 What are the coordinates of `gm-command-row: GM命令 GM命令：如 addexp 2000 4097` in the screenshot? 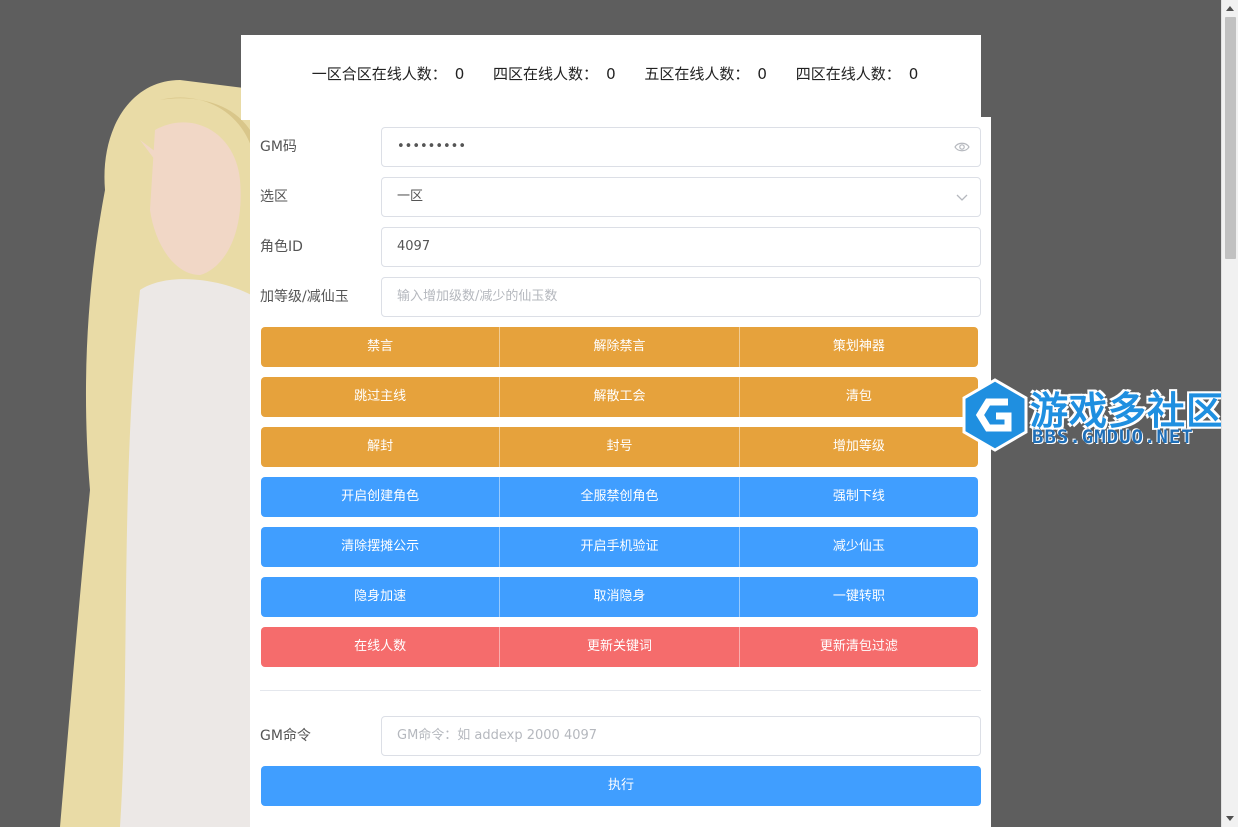 It's located at (620, 736).